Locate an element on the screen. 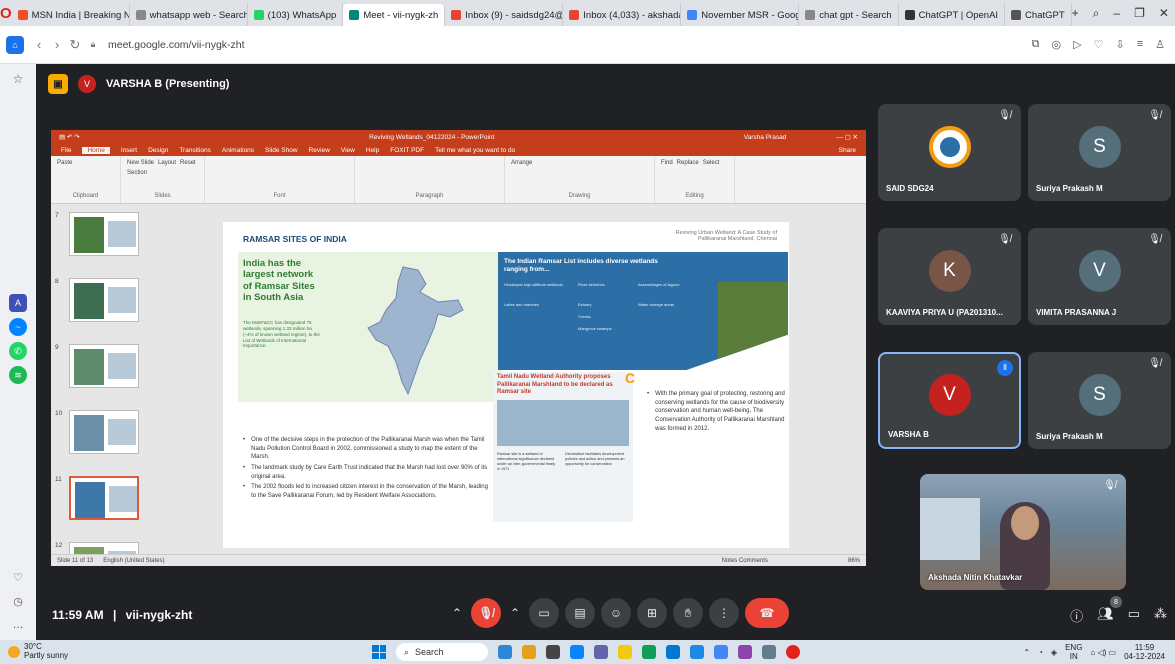 Image resolution: width=1175 pixels, height=664 pixels. camera-button: ▭ is located at coordinates (544, 613).